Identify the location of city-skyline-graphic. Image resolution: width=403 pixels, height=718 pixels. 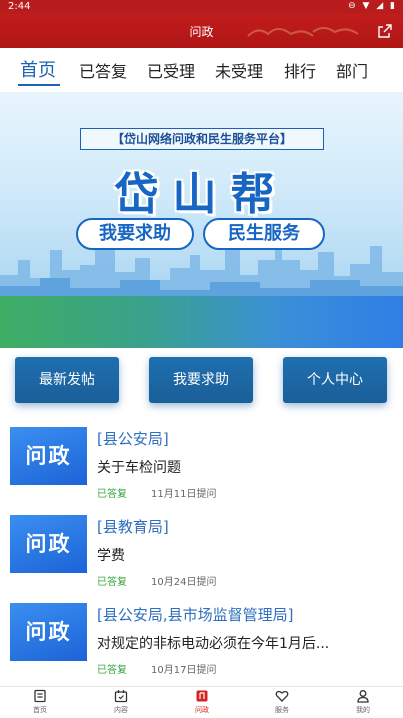
(201, 266).